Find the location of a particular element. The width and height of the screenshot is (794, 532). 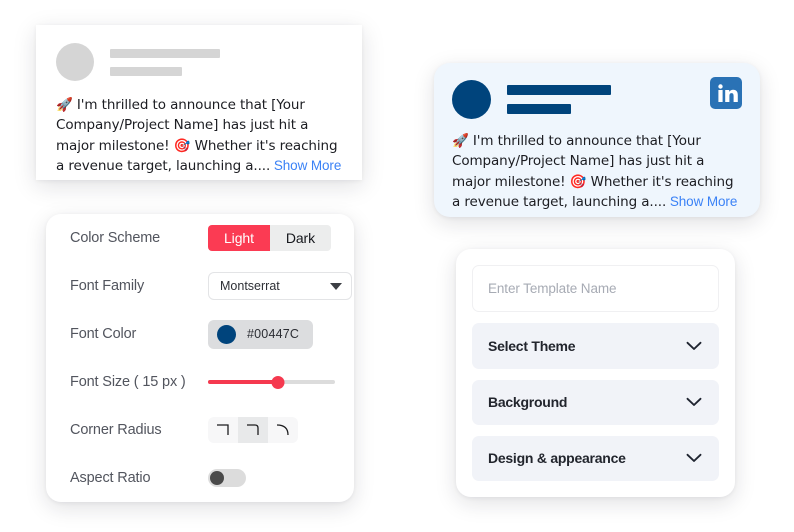

setting-row-font-size: Font Size ( 15 px ) is located at coordinates (200, 382).